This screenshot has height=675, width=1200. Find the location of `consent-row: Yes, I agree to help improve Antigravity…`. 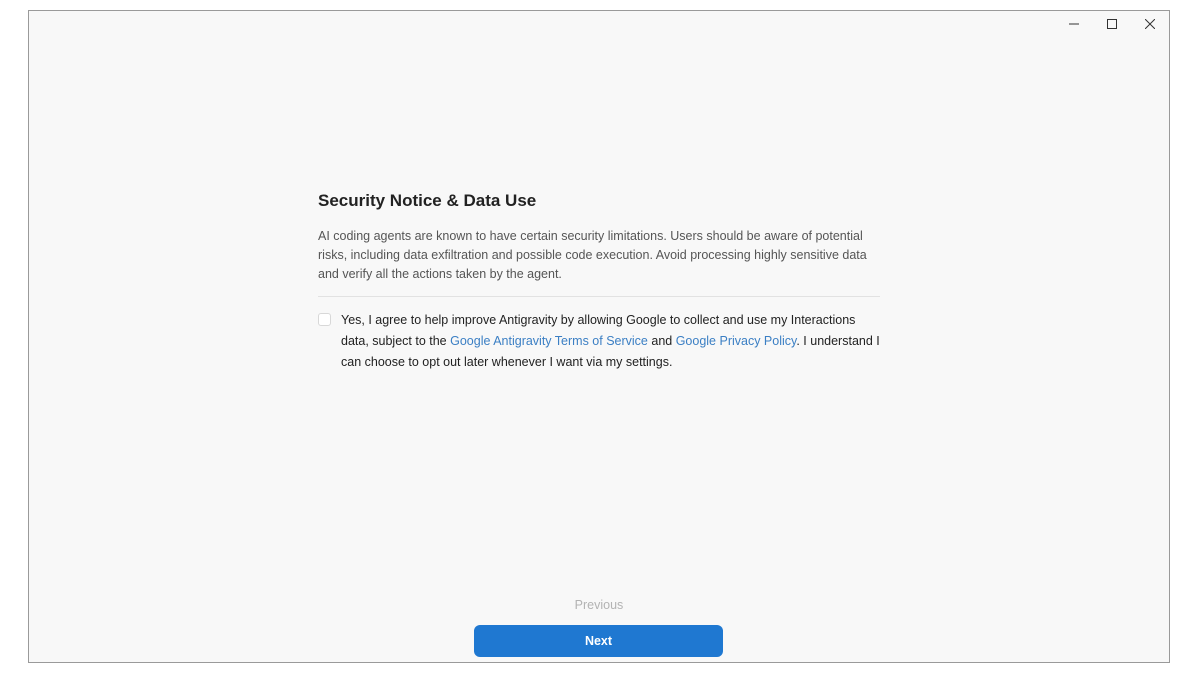

consent-row: Yes, I agree to help improve Antigravity… is located at coordinates (599, 341).